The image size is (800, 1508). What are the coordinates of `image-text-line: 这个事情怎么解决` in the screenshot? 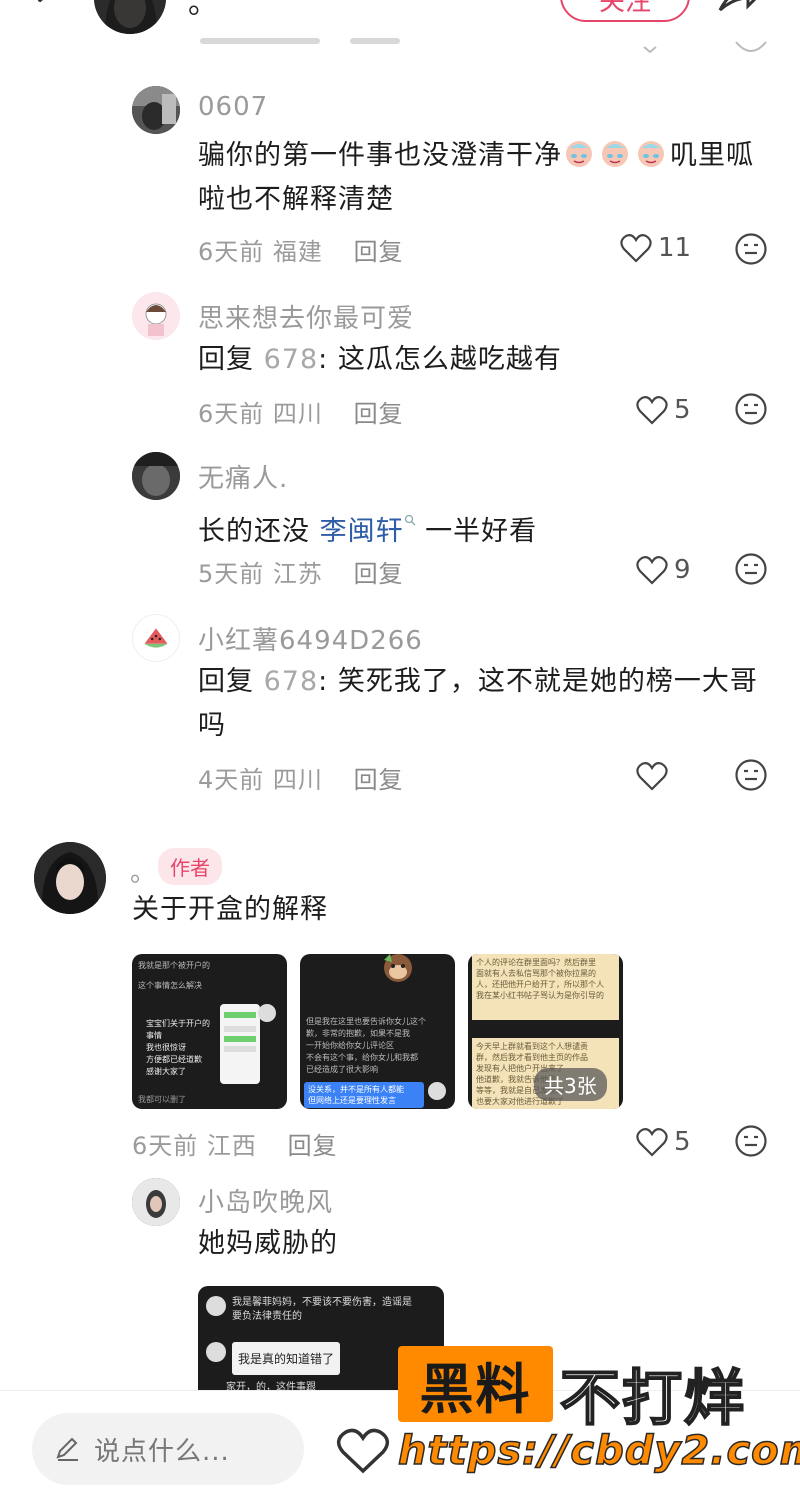 It's located at (170, 985).